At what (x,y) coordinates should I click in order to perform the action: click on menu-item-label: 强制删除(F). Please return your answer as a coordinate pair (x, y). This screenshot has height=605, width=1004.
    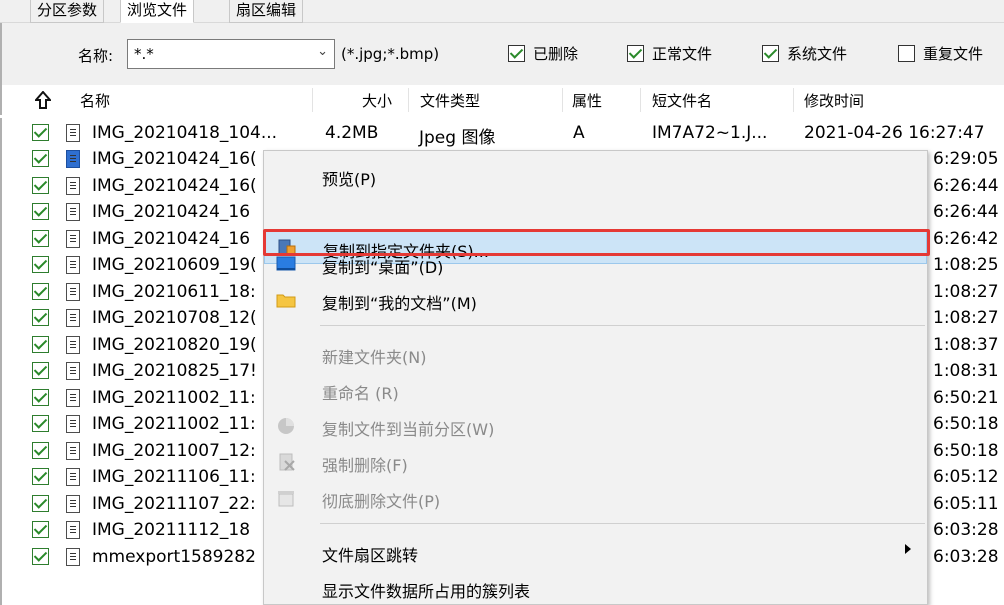
    Looking at the image, I should click on (365, 465).